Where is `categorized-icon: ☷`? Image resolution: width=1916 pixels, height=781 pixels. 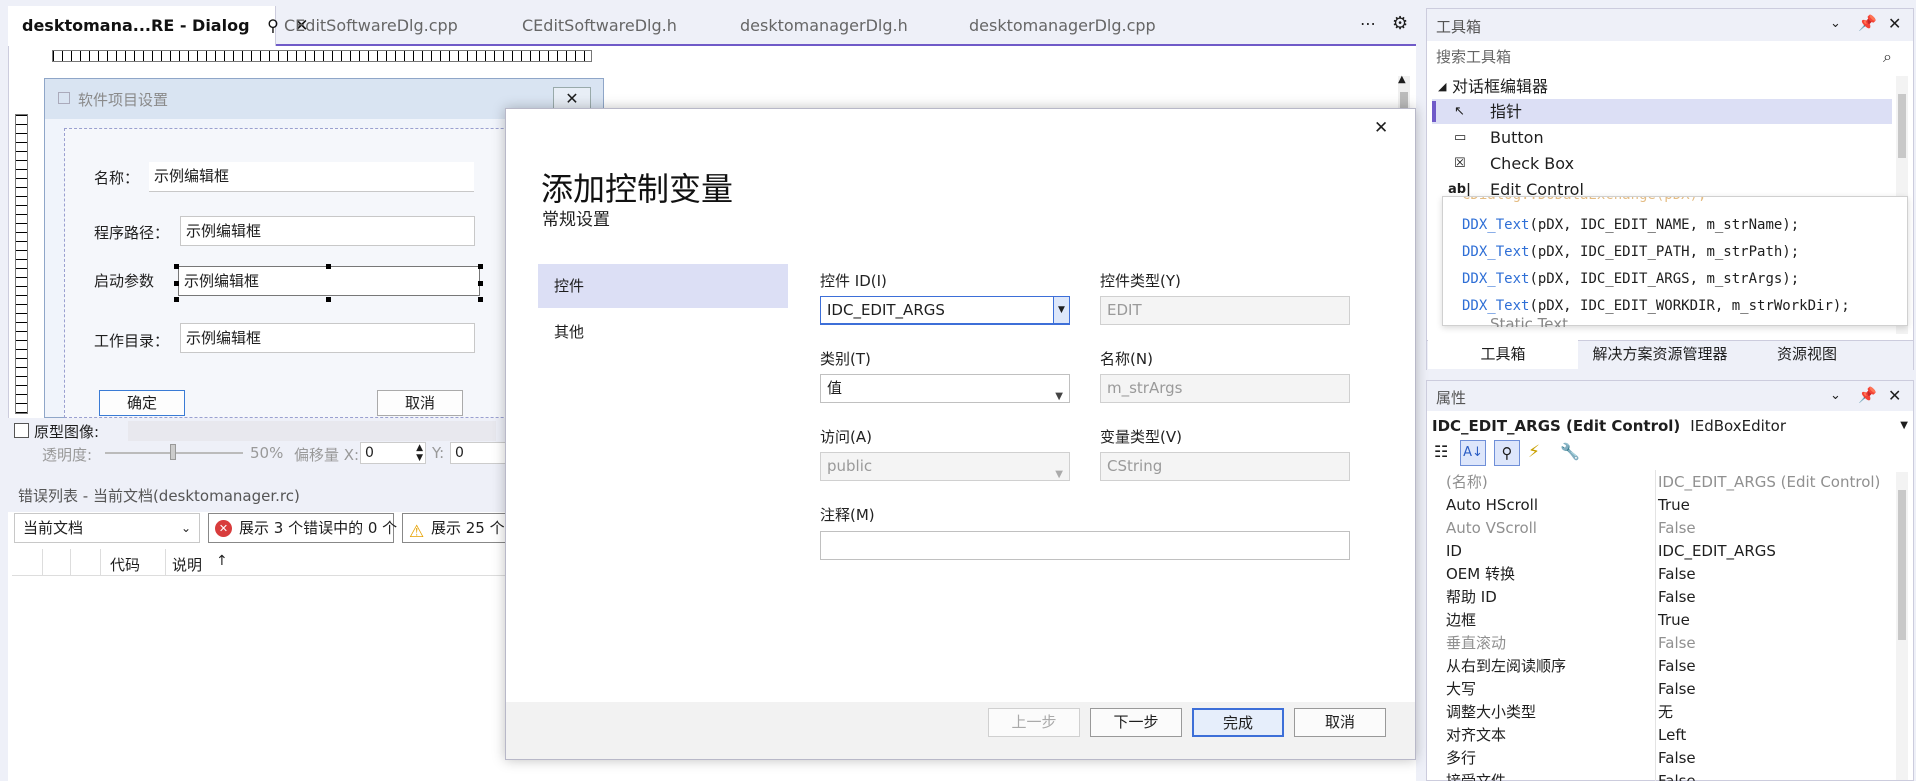 categorized-icon: ☷ is located at coordinates (1441, 451).